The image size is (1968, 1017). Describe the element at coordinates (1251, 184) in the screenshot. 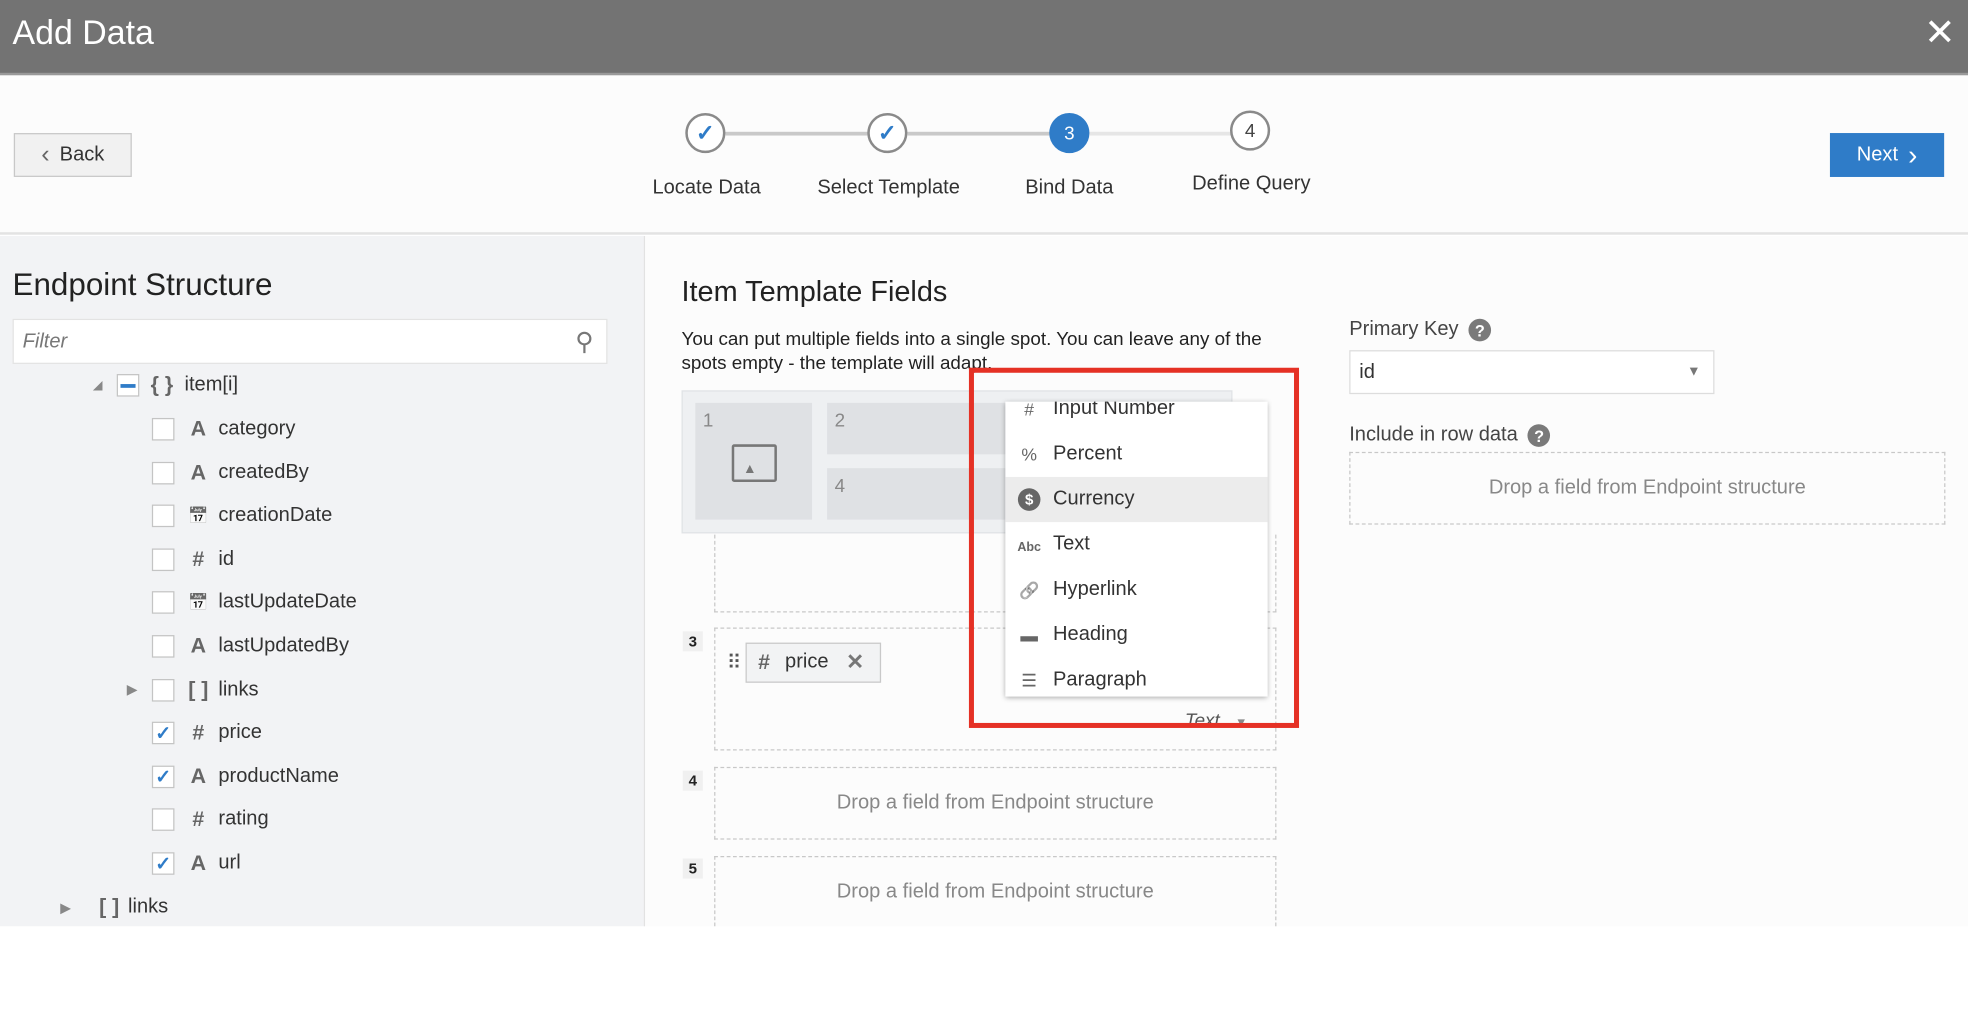

I see `step-label: Define Query` at that location.